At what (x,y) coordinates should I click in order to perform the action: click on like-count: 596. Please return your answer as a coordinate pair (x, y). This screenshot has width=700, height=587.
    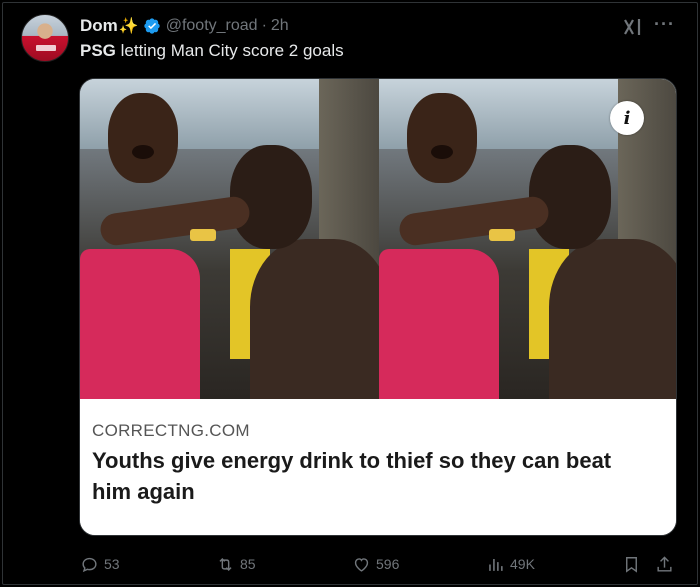
    Looking at the image, I should click on (388, 563).